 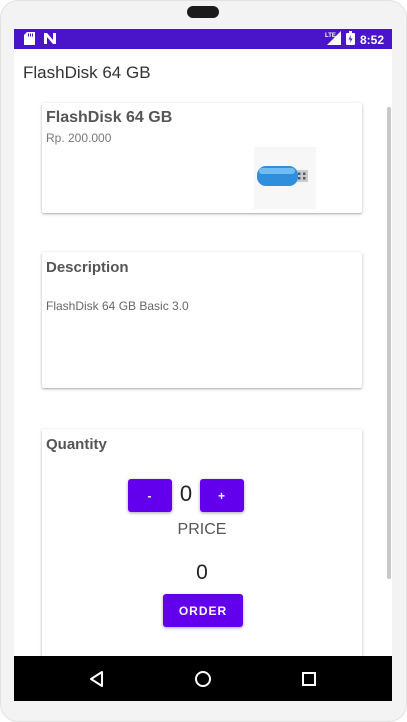 I want to click on signal-icon: LTE, so click(x=333, y=39).